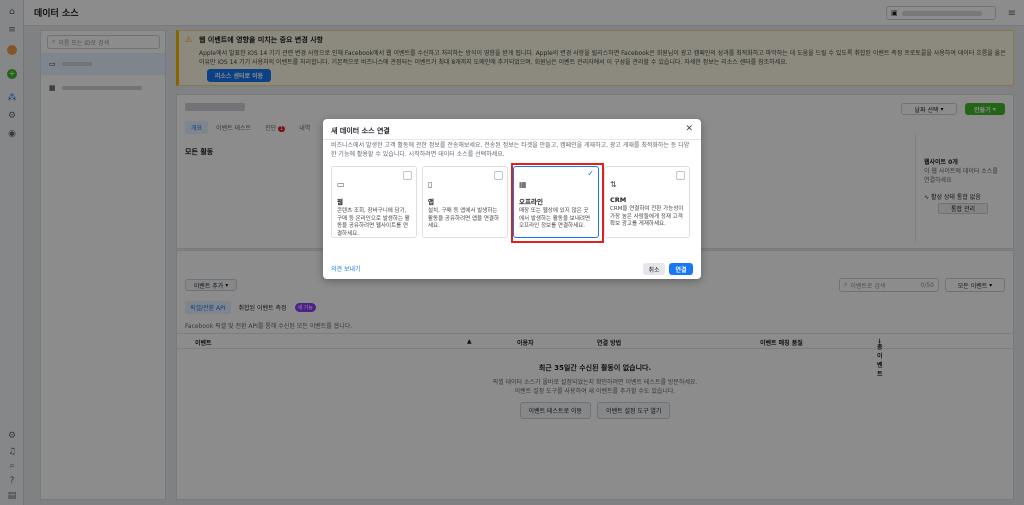  What do you see at coordinates (689, 129) in the screenshot?
I see `close-icon: ✕` at bounding box center [689, 129].